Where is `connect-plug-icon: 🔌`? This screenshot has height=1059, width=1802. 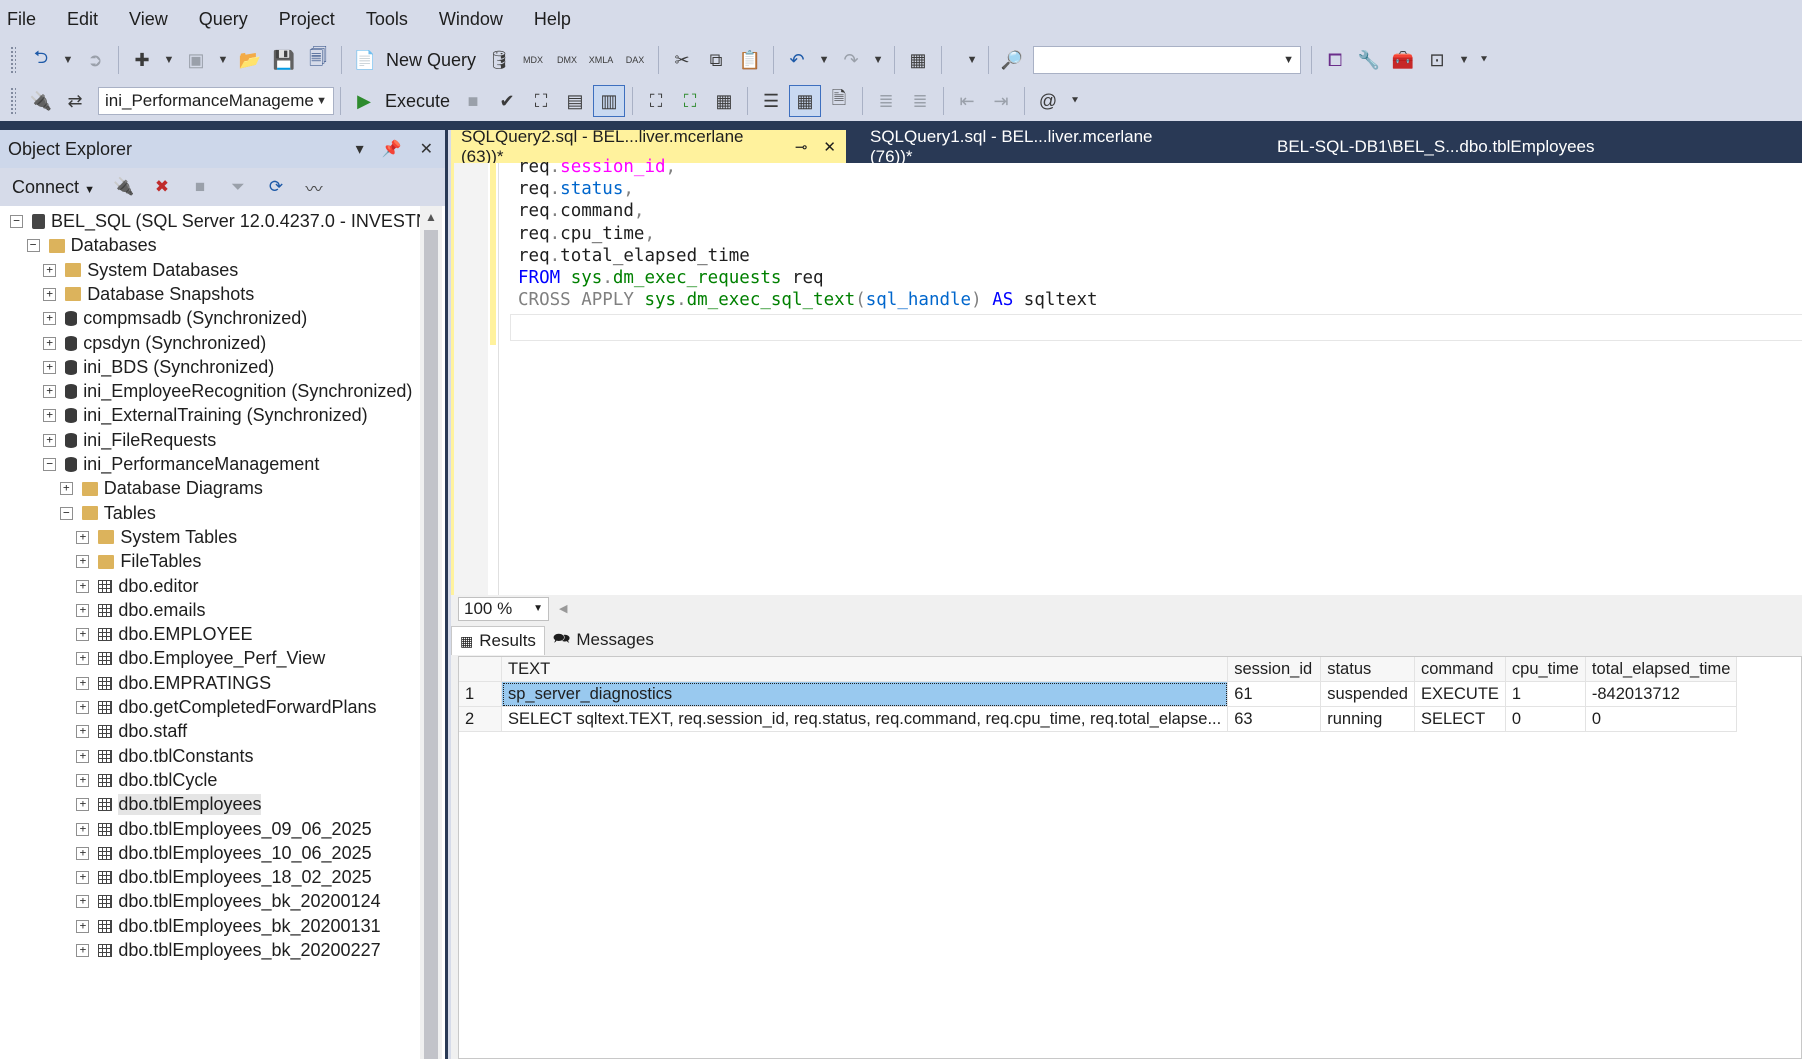 connect-plug-icon: 🔌 is located at coordinates (41, 101).